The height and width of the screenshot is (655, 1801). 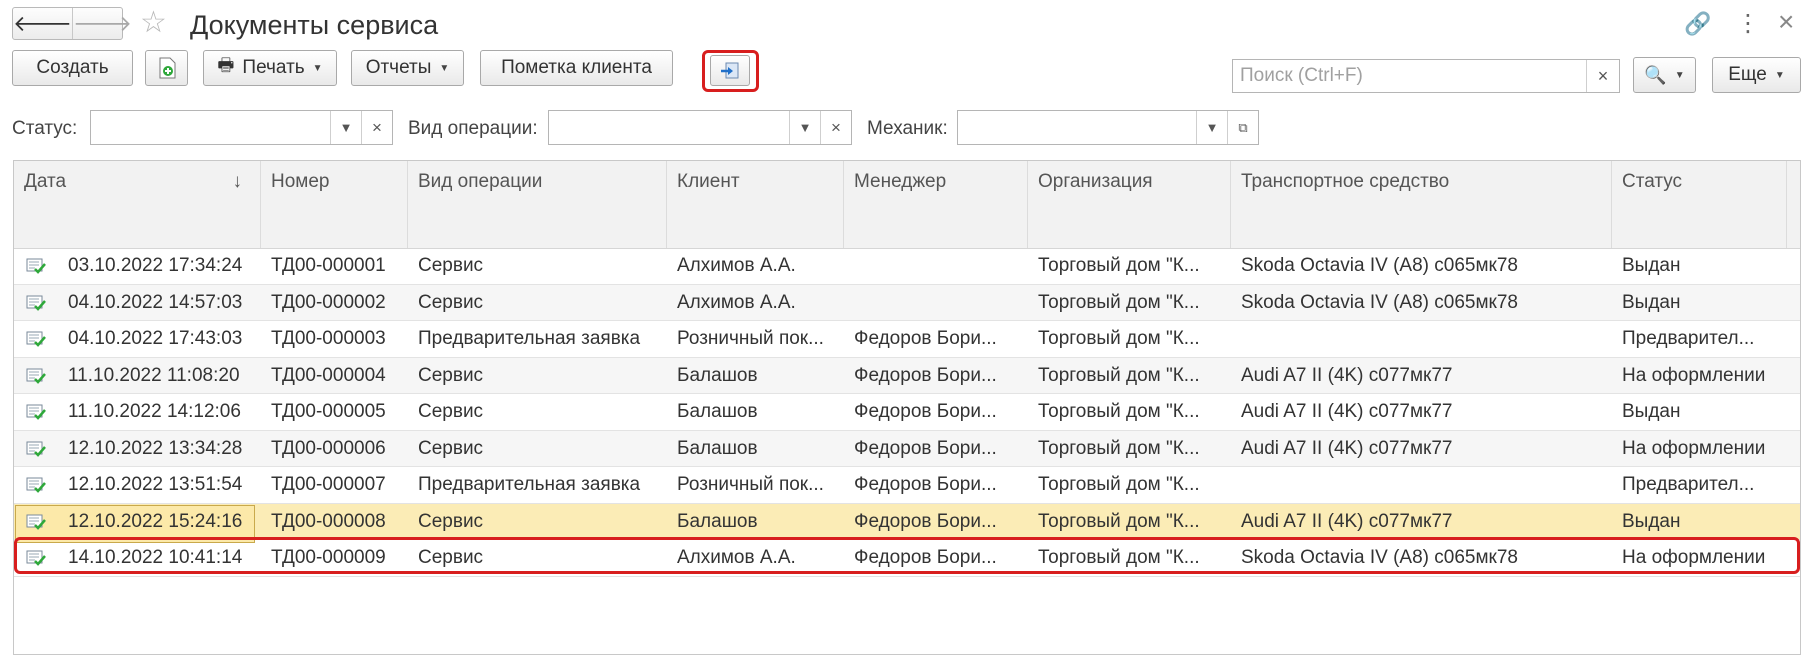 What do you see at coordinates (328, 265) in the screenshot?
I see `cell-number: ТД00-000001` at bounding box center [328, 265].